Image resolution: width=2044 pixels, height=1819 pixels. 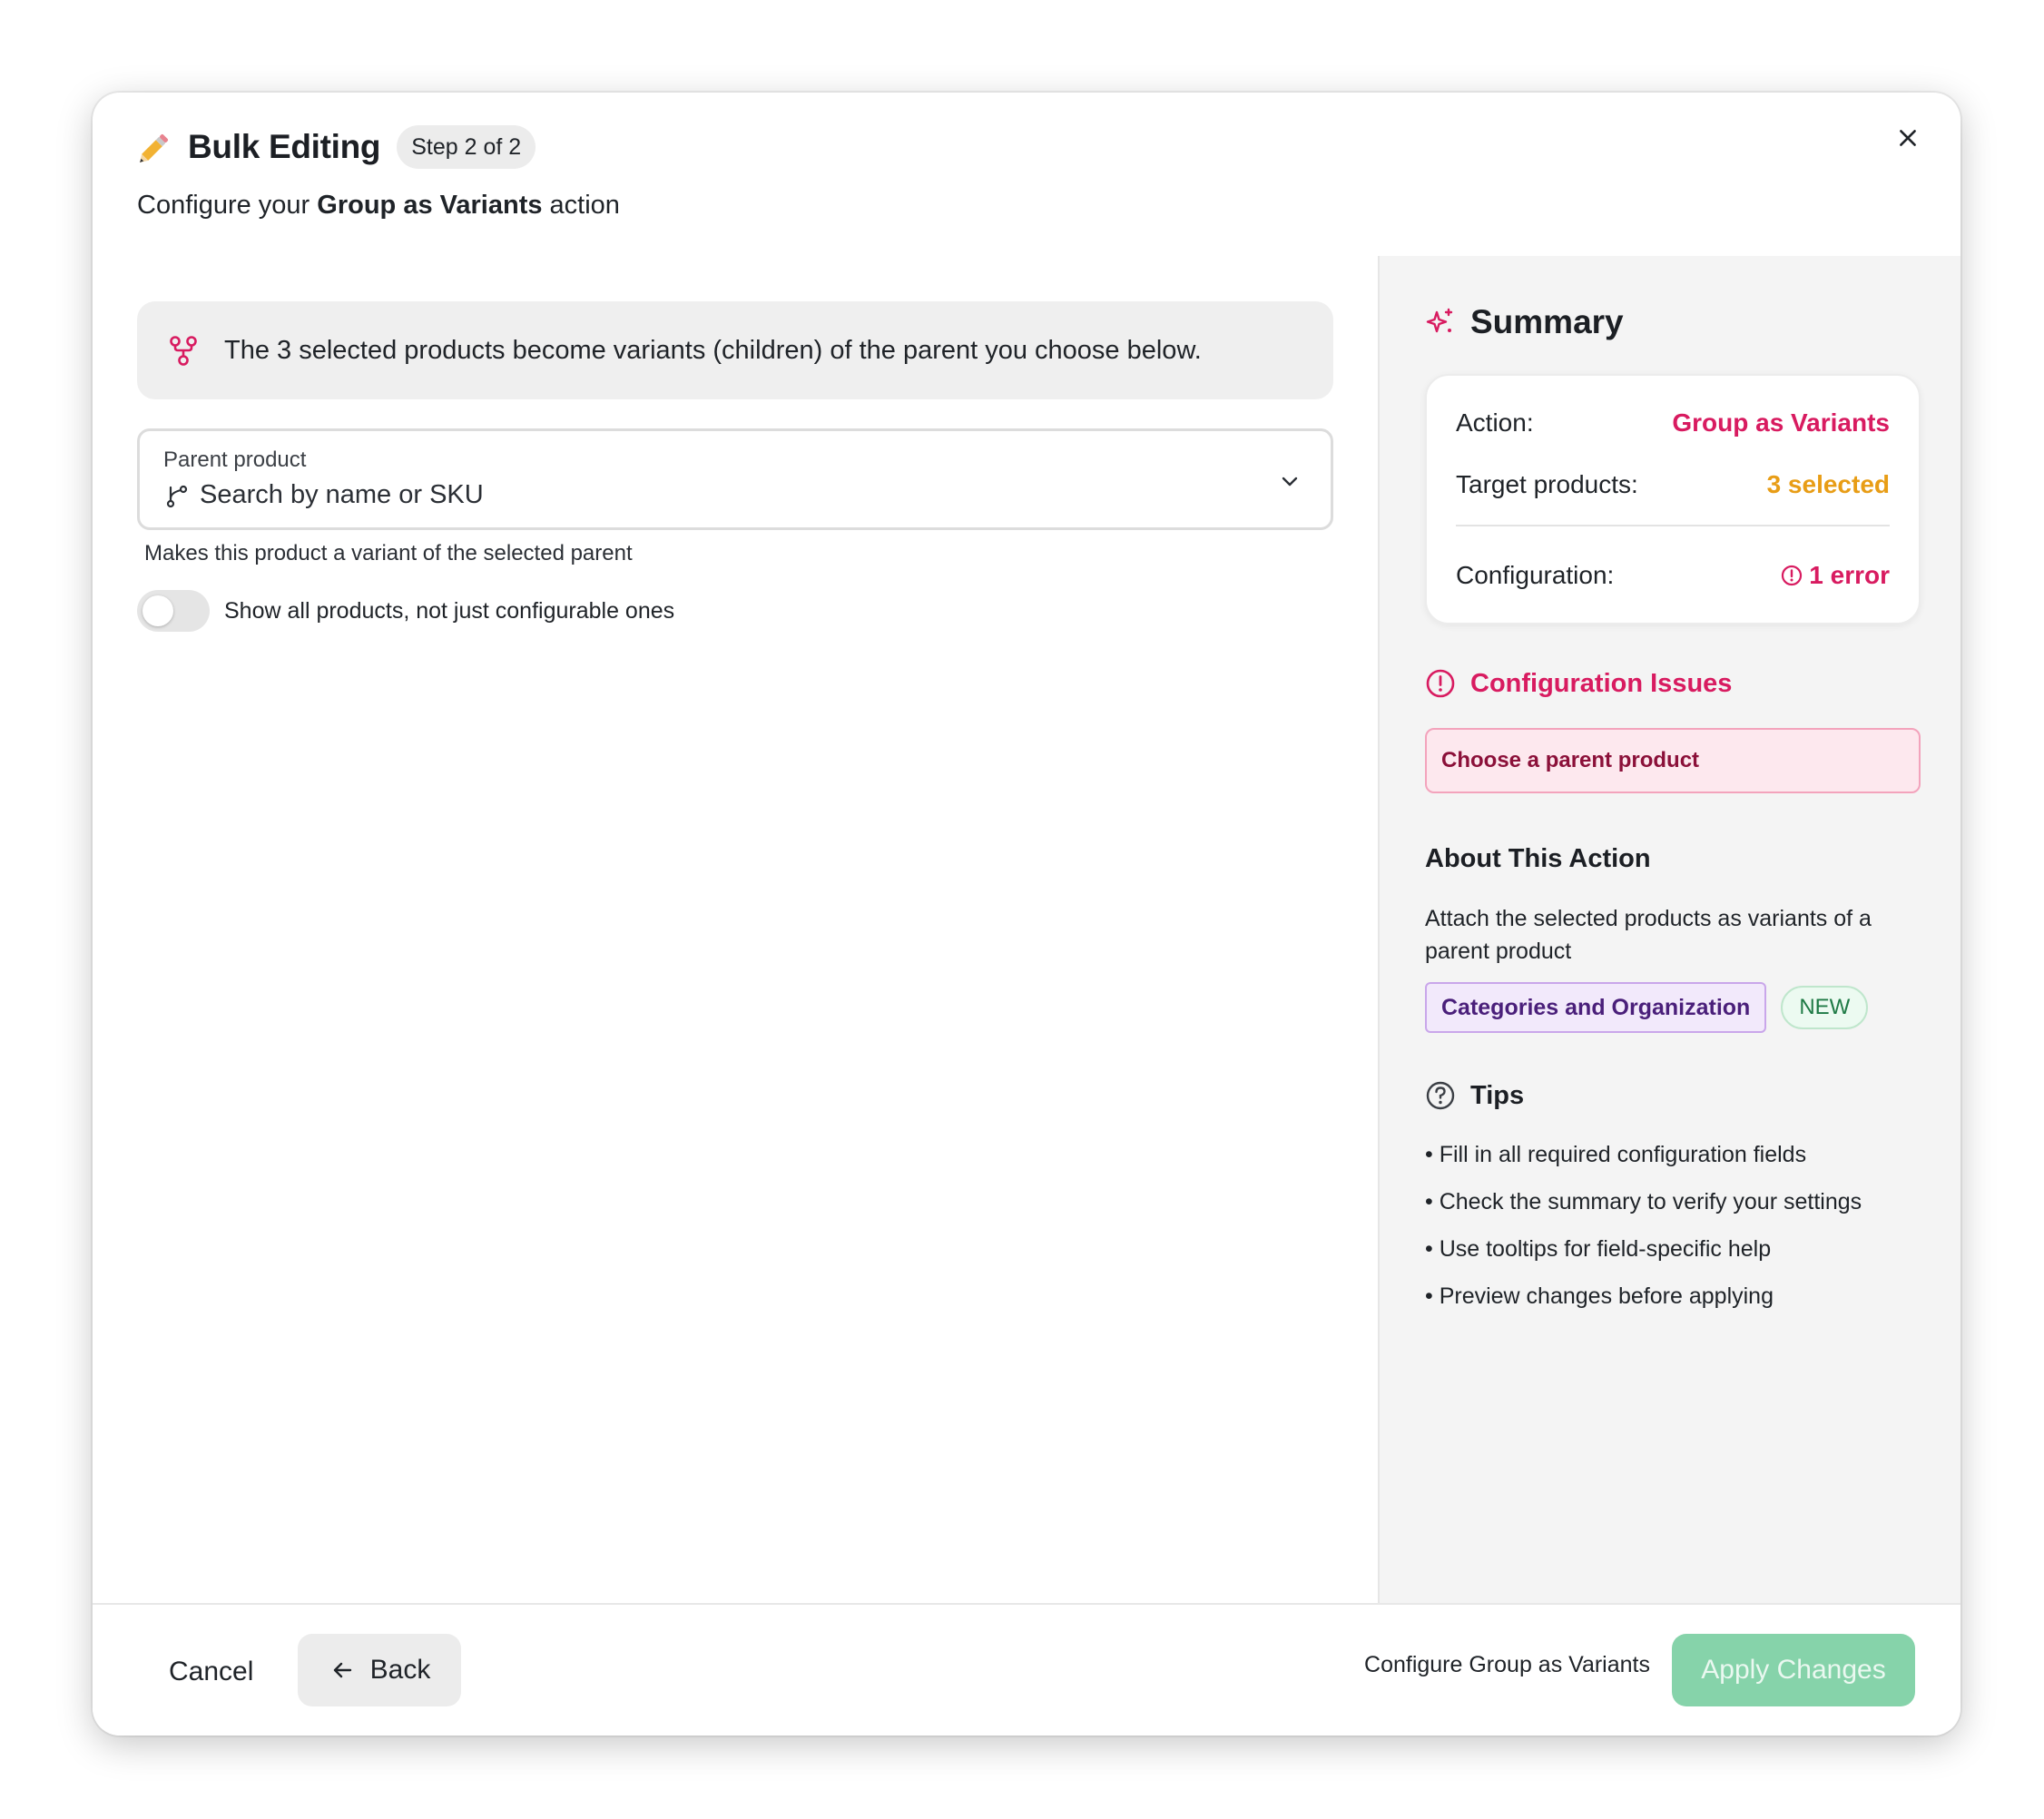 What do you see at coordinates (1781, 422) in the screenshot?
I see `action-value: Group as Variants` at bounding box center [1781, 422].